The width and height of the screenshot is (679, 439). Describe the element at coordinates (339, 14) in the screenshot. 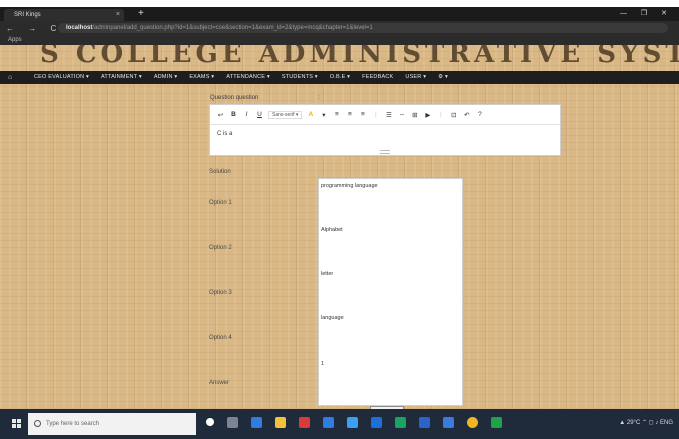

I see `browser-tab-bar: SRI Kings × + — ❐ ✕` at that location.